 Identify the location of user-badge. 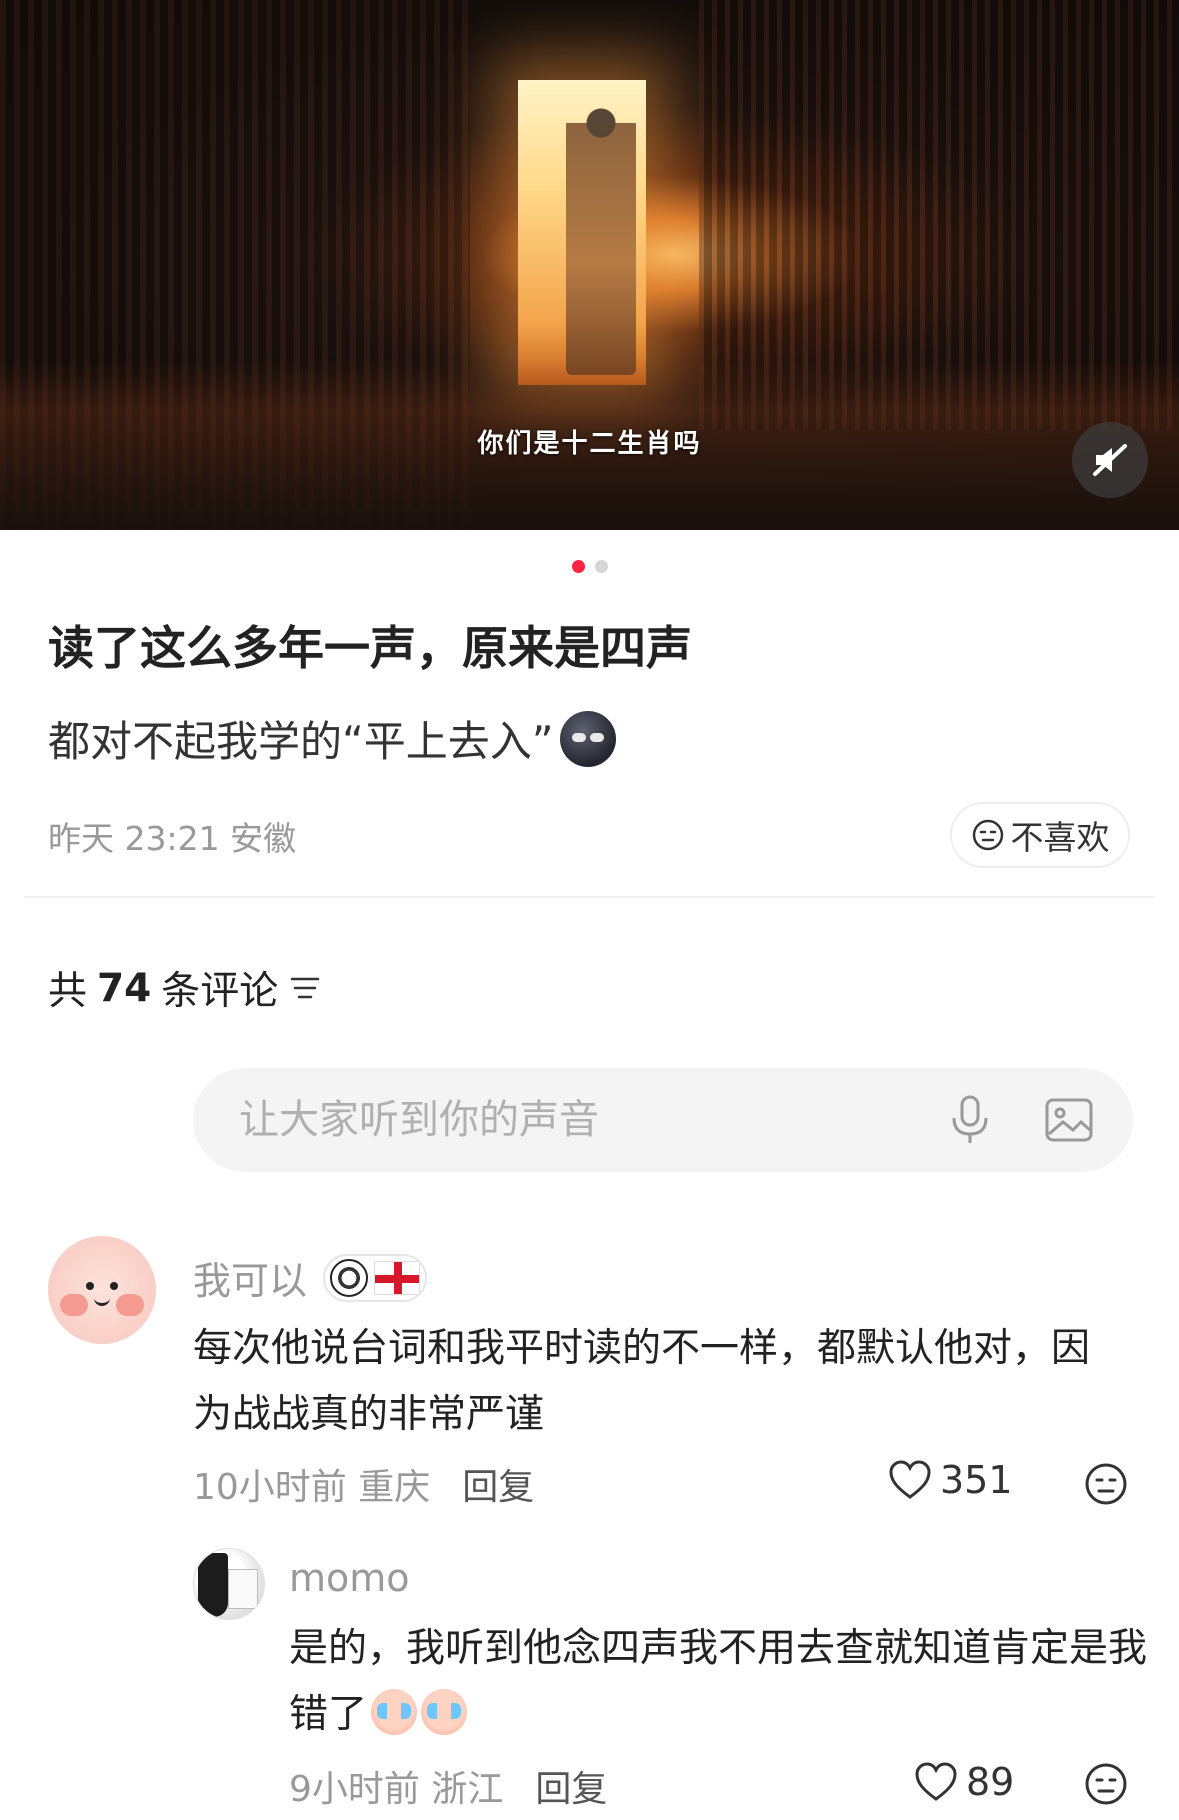
(375, 1277).